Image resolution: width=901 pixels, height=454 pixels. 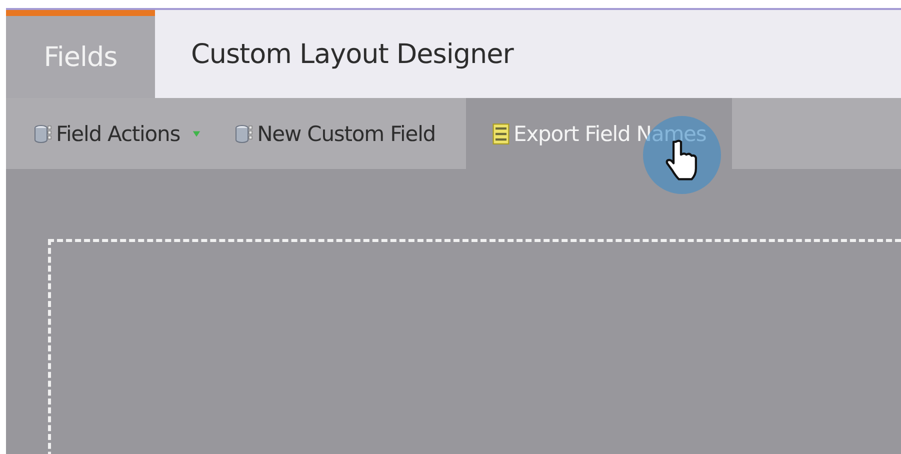 I want to click on toolbar-button: New Custom Field, so click(x=348, y=133).